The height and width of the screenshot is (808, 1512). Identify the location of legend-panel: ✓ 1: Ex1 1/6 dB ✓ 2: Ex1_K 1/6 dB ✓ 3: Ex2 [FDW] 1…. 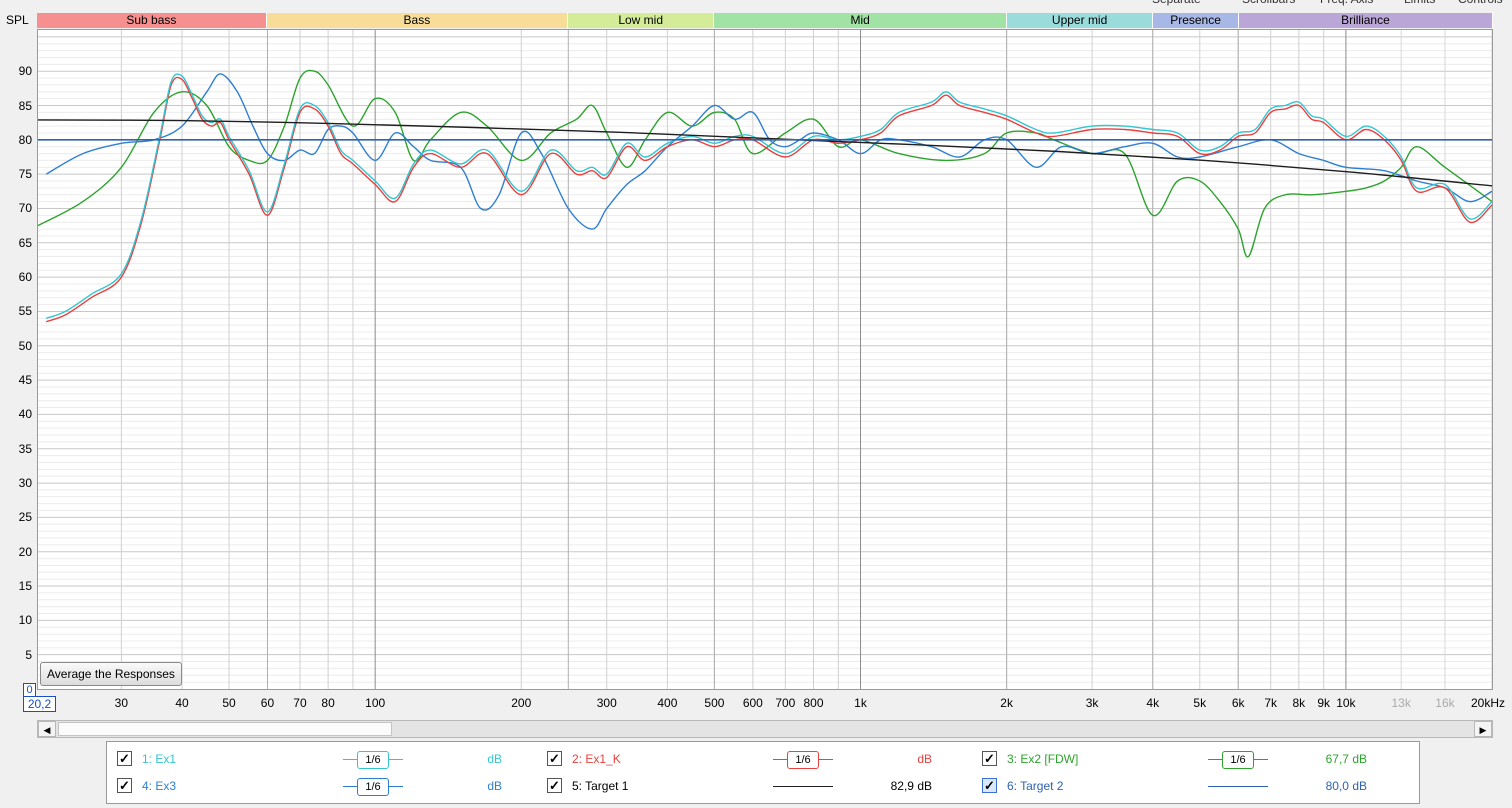
(763, 772).